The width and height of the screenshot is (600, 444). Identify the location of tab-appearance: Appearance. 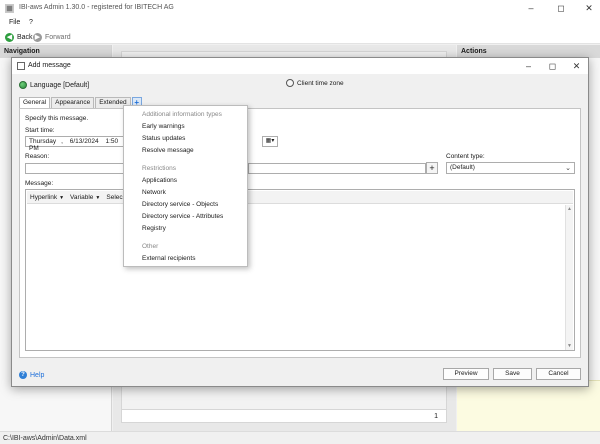
(73, 102).